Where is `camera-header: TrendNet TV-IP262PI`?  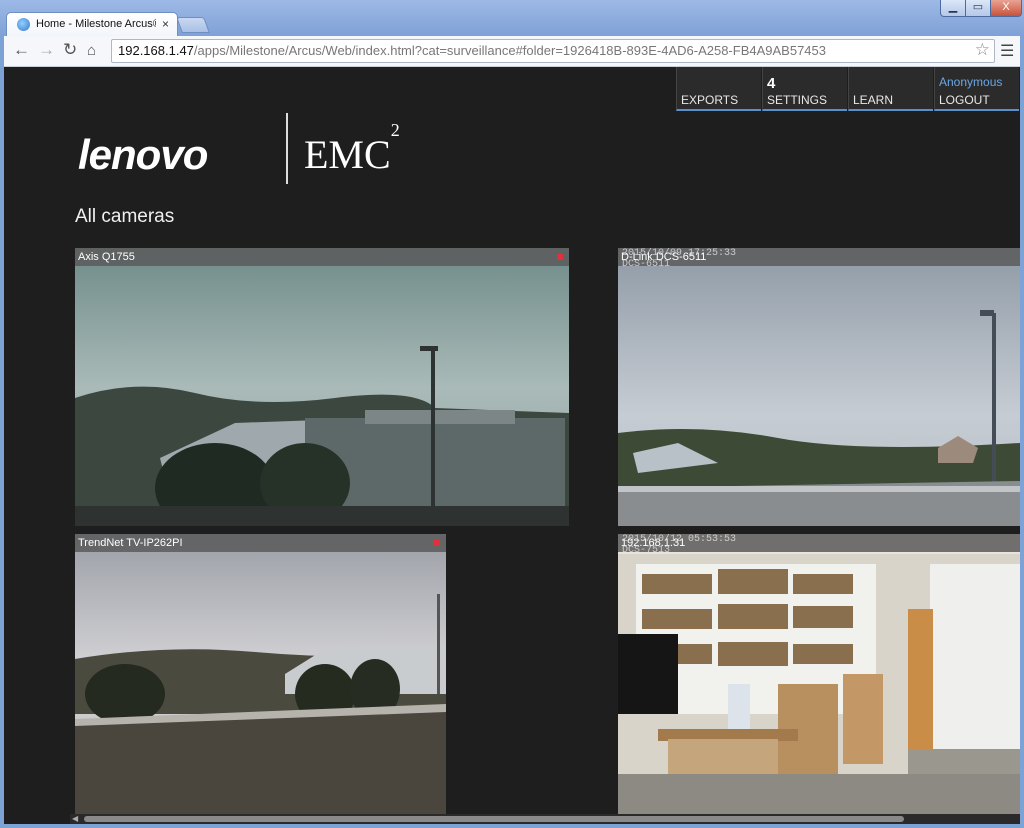 camera-header: TrendNet TV-IP262PI is located at coordinates (260, 543).